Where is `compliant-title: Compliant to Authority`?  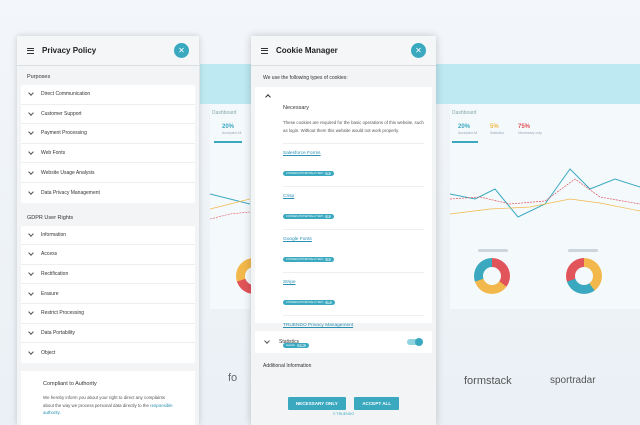
compliant-title: Compliant to Authority is located at coordinates (70, 384).